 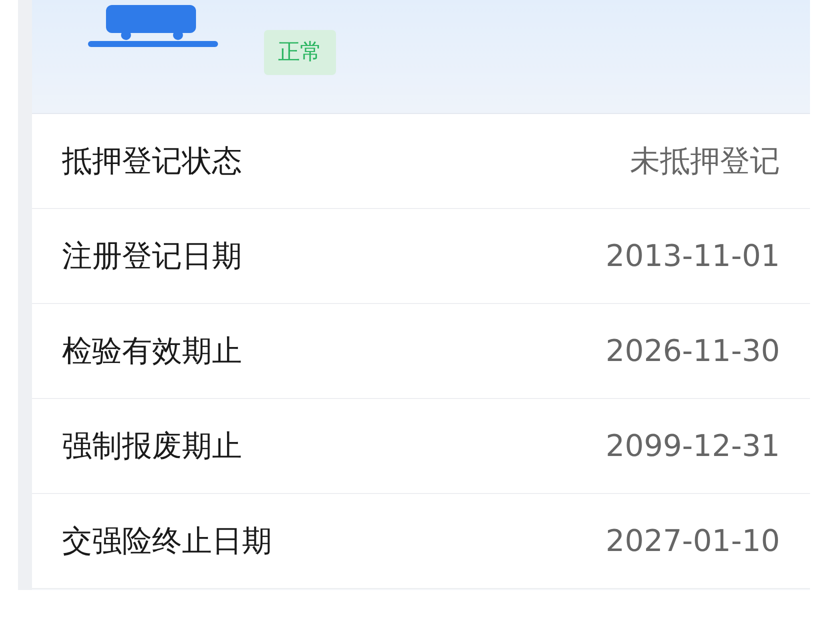 What do you see at coordinates (152, 161) in the screenshot?
I see `row-label: 抵押登记状态` at bounding box center [152, 161].